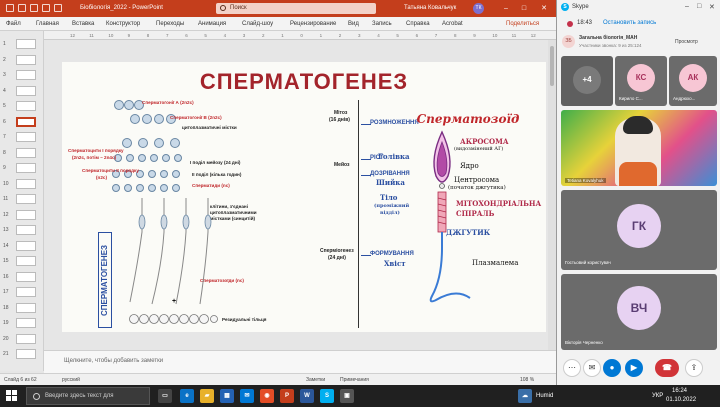 The image size is (720, 407). I want to click on slide-thumbnail-number: 1, so click(4, 44).